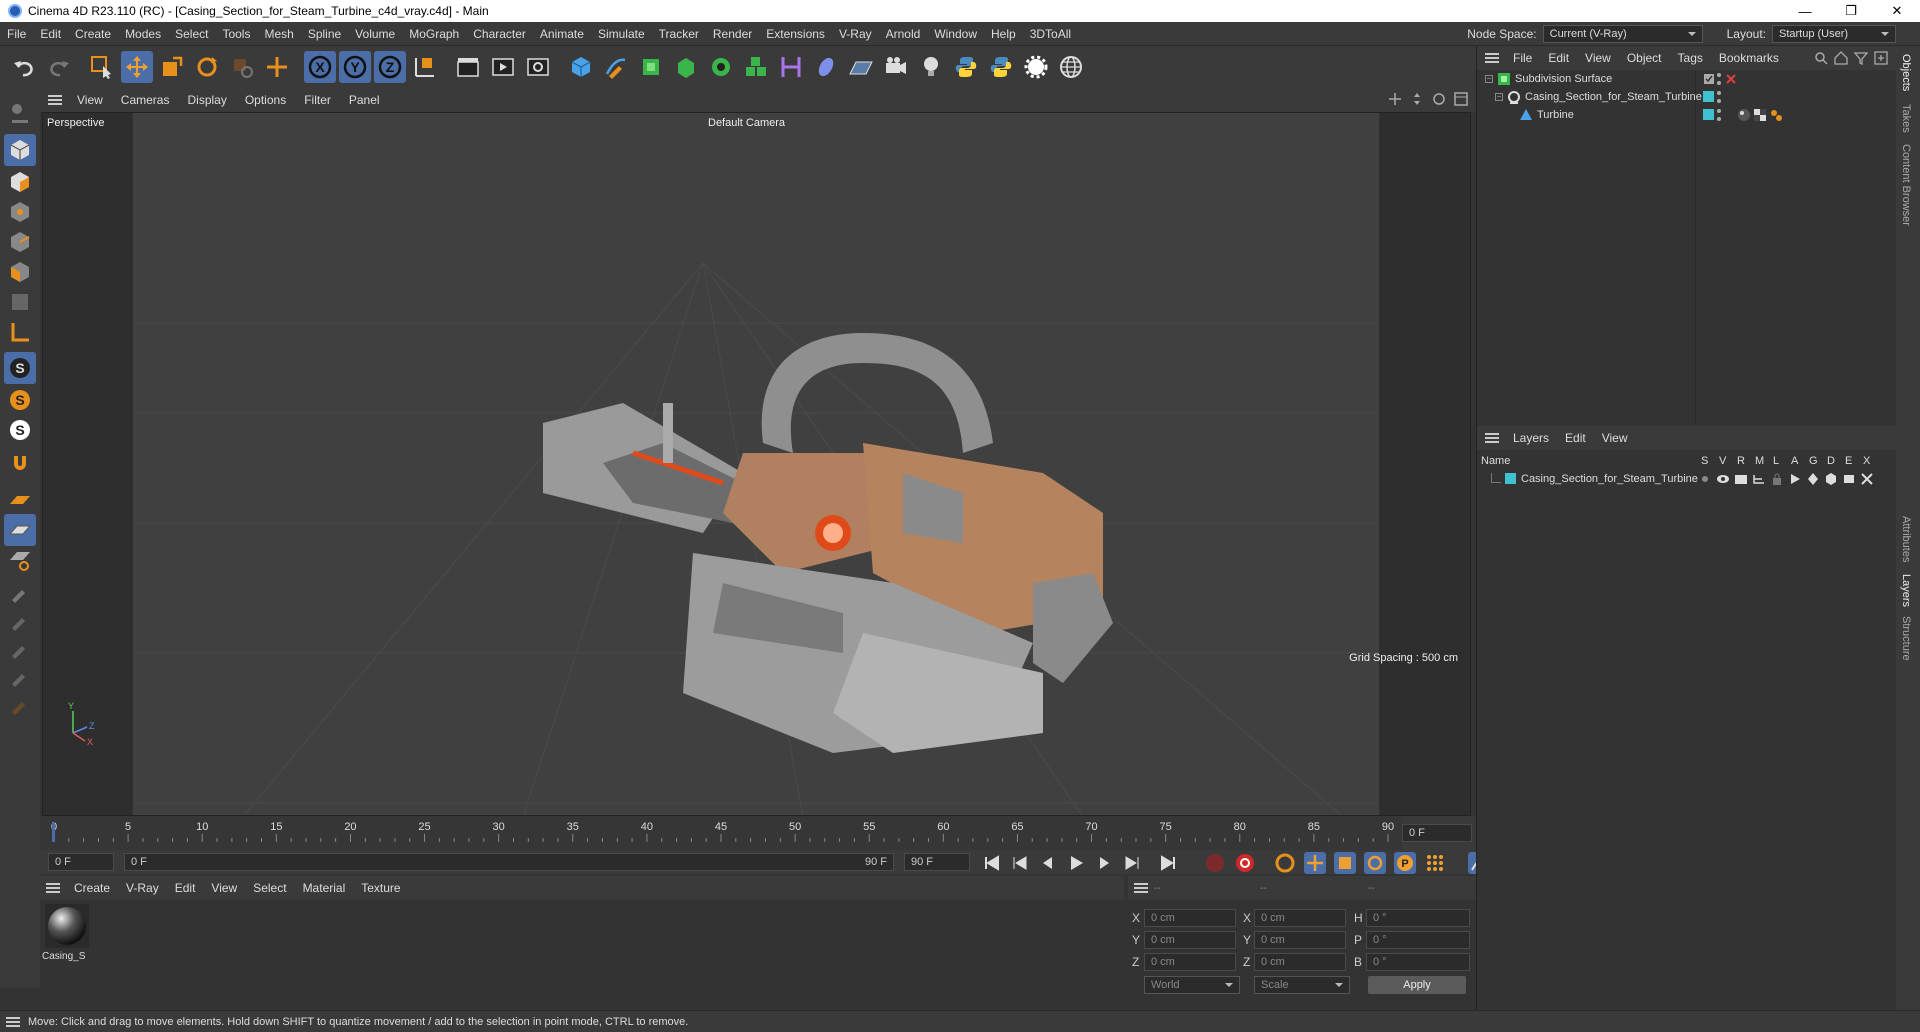 The height and width of the screenshot is (1032, 1920). What do you see at coordinates (1622, 34) in the screenshot?
I see `node-space-dropdown: Current (V-Ray)` at bounding box center [1622, 34].